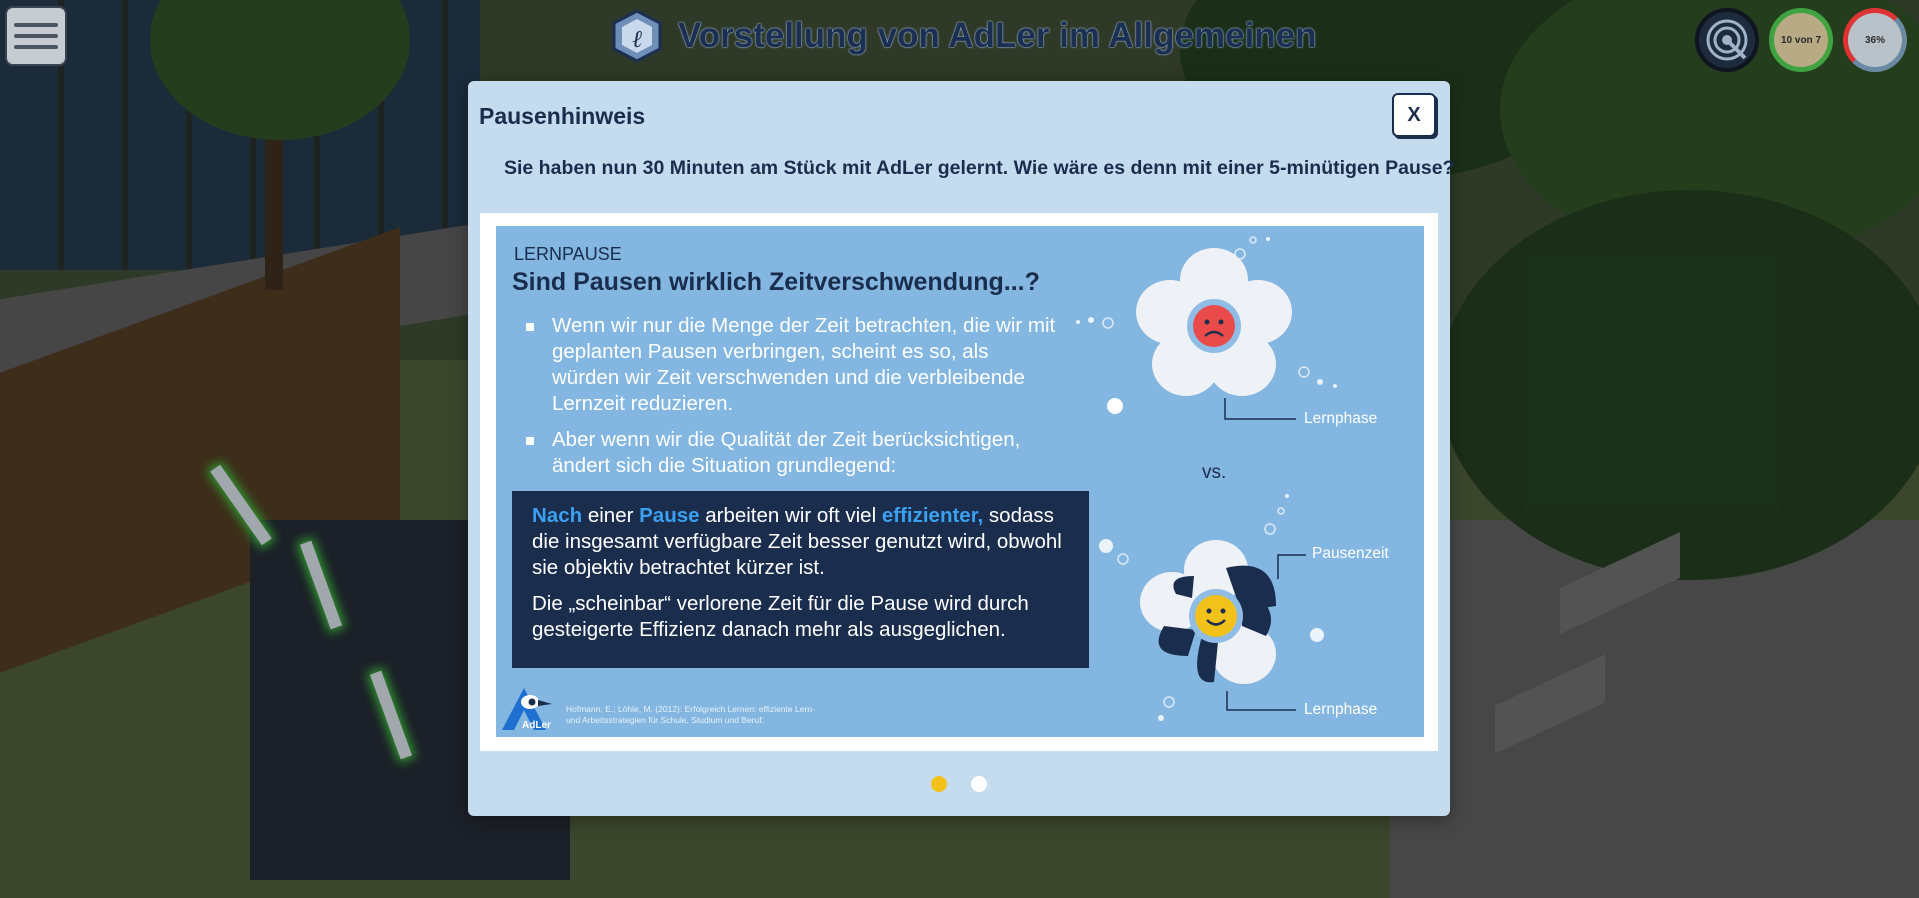  I want to click on highlight-word: Pause, so click(669, 515).